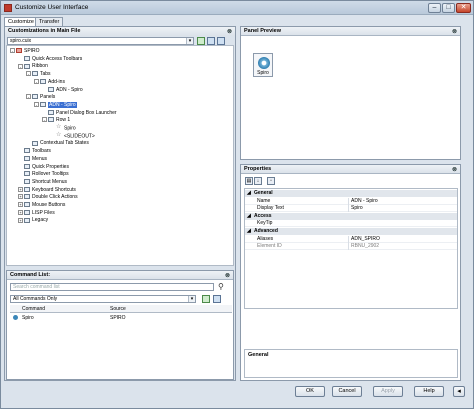 The image size is (474, 409). I want to click on tree-node: ☆ <SLIDEOUT>, so click(72, 135).